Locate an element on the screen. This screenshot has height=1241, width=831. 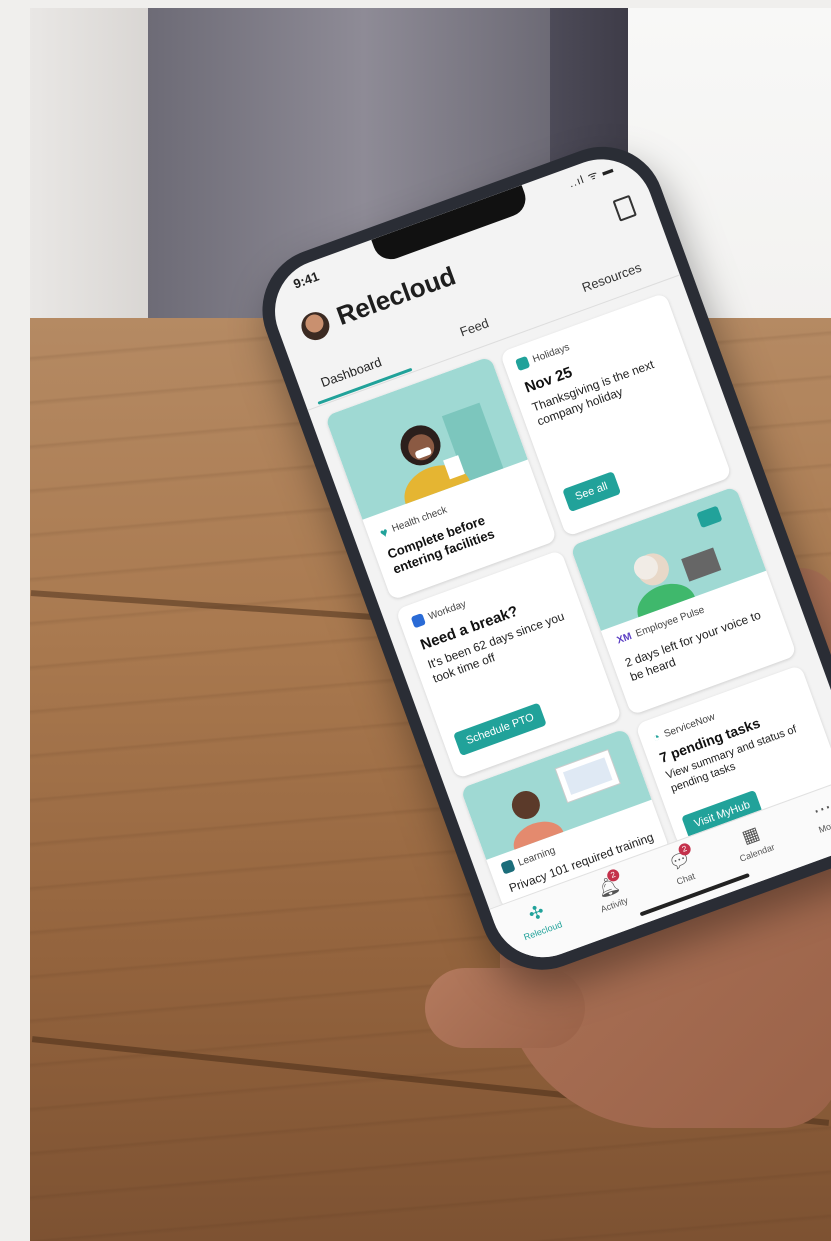
more-icon: ⋯ is located at coordinates (820, 809).